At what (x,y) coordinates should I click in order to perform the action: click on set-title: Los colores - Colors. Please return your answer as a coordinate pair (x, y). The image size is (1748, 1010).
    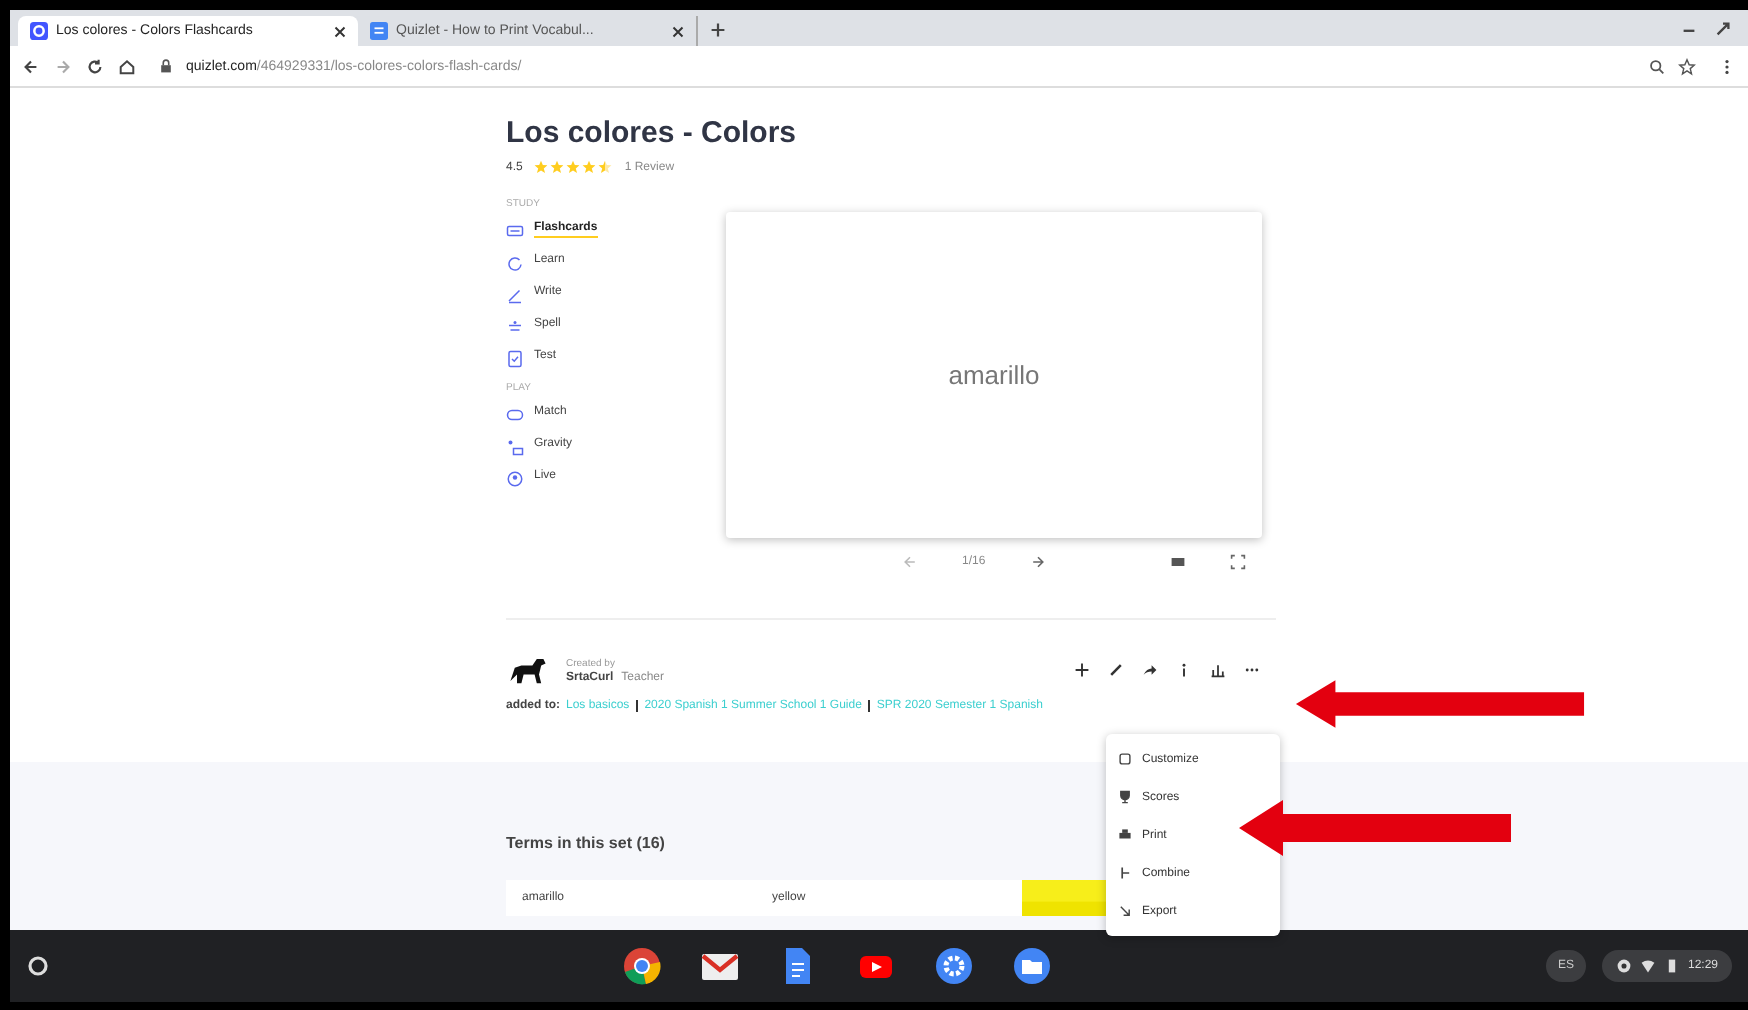
    Looking at the image, I should click on (652, 133).